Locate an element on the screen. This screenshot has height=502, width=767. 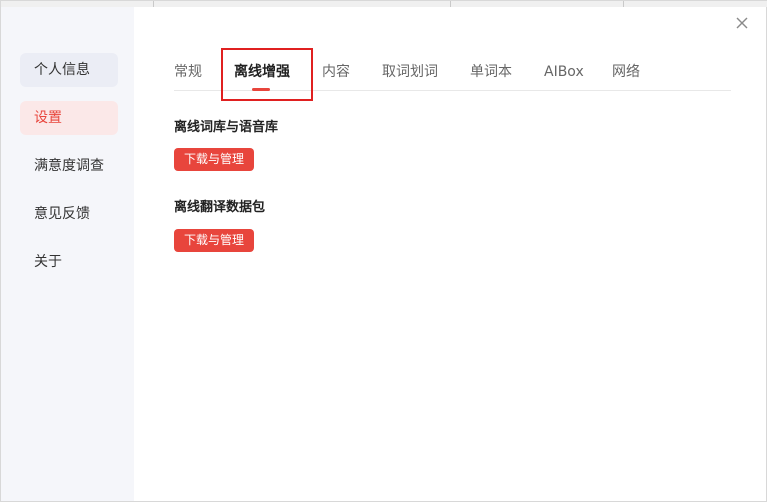
sidebar-item-feedback: 意见反馈 is located at coordinates (69, 214).